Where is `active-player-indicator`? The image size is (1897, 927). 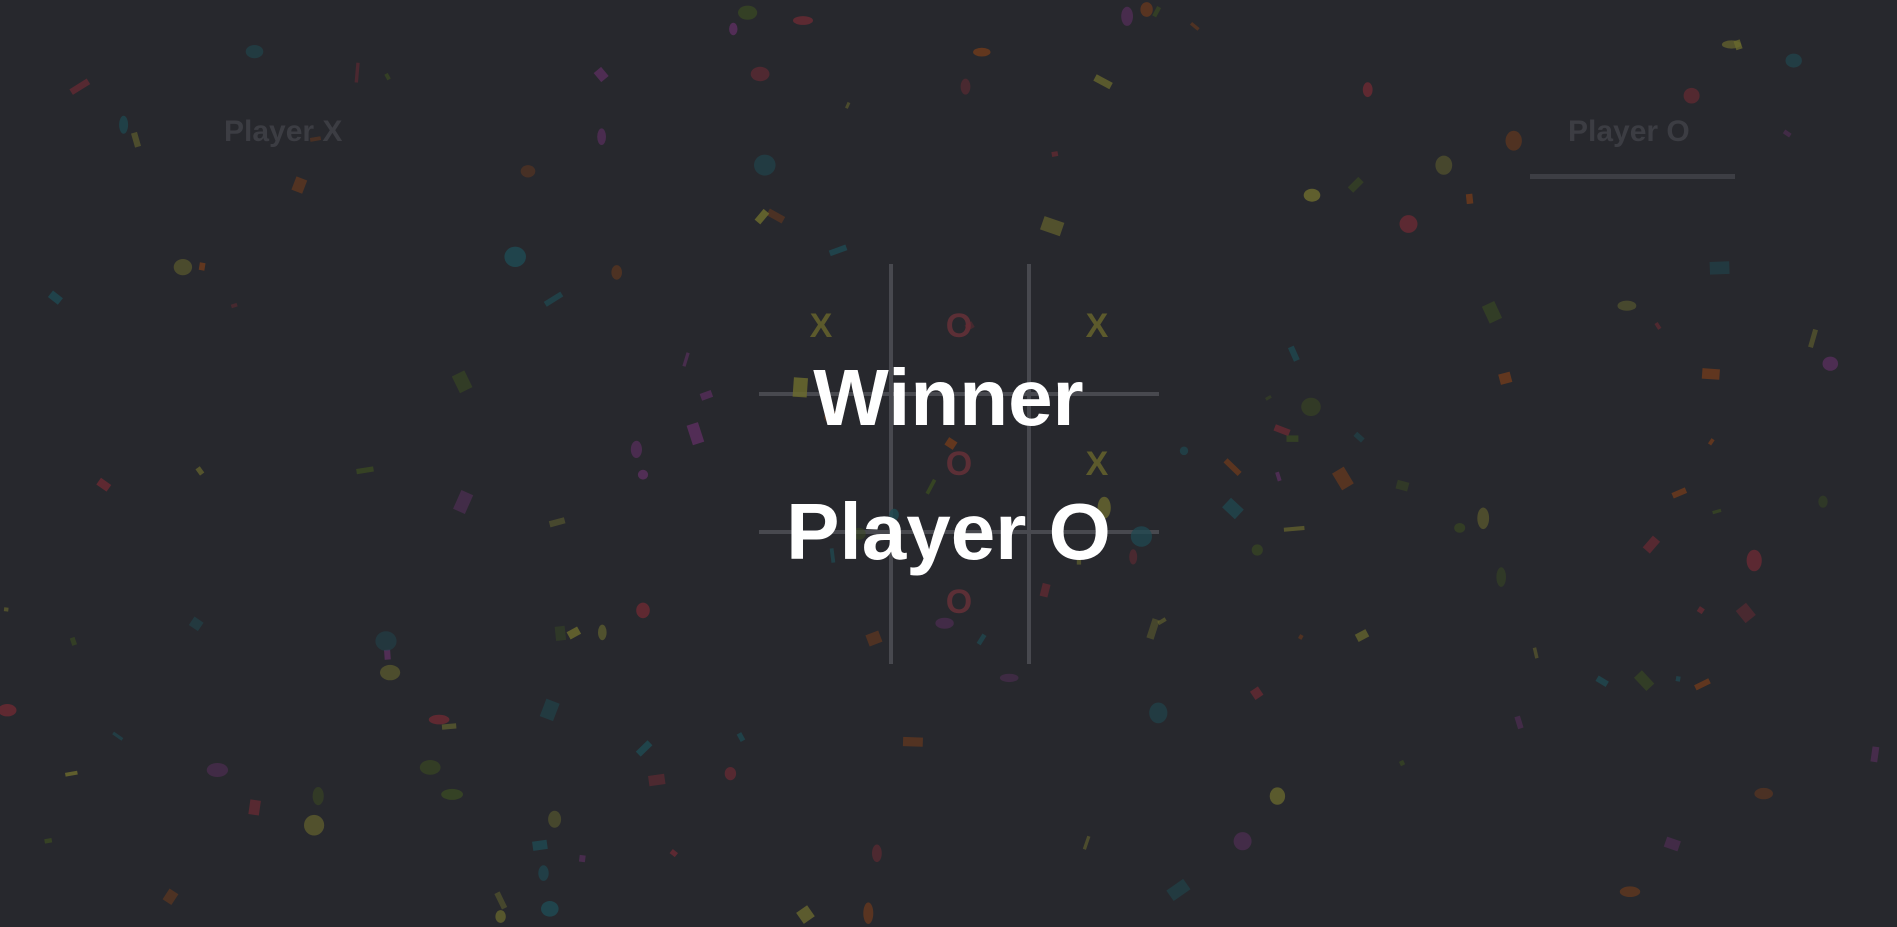 active-player-indicator is located at coordinates (1632, 176).